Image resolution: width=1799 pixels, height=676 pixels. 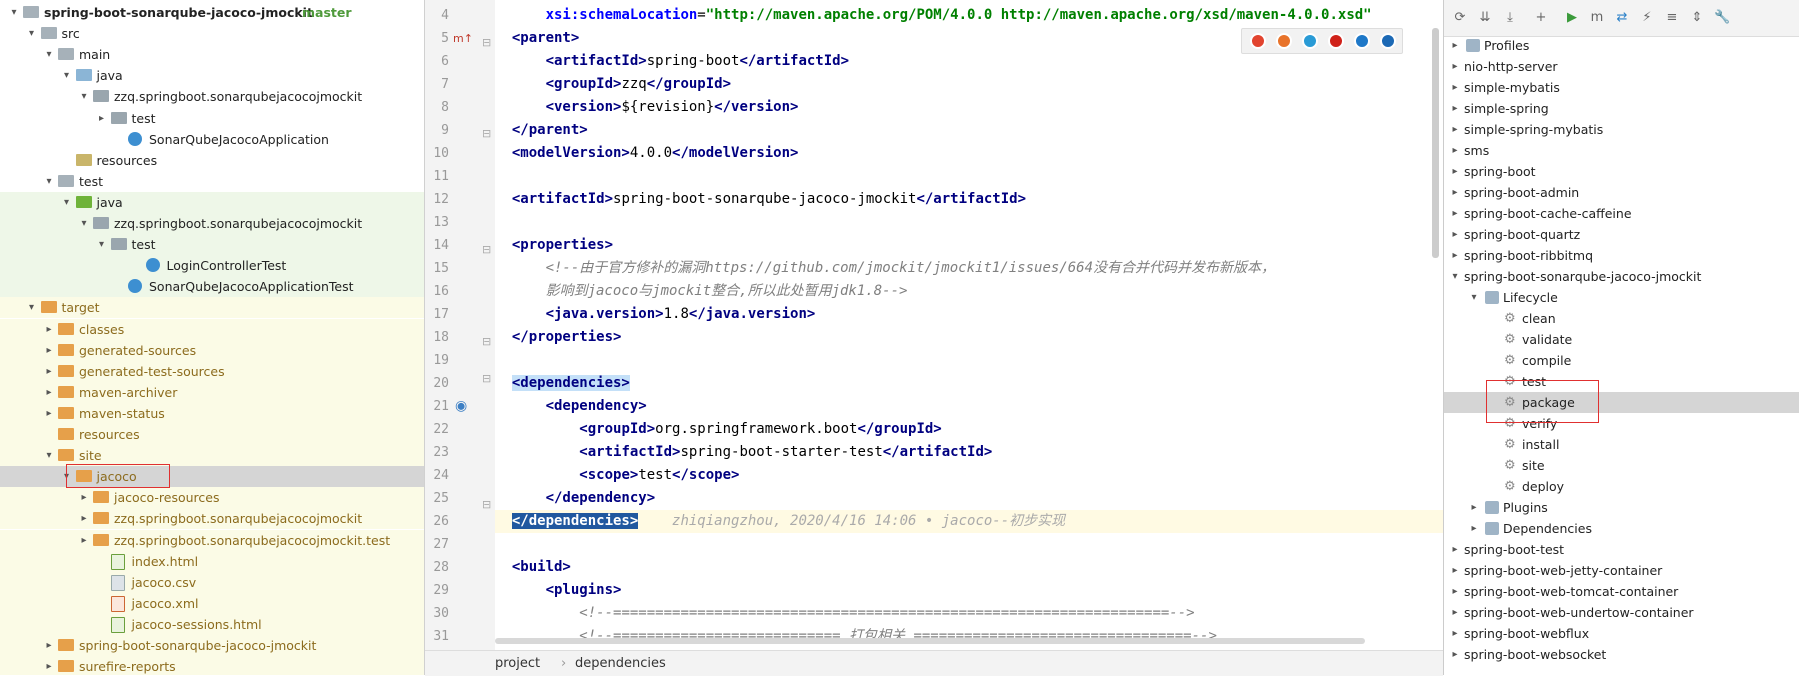 What do you see at coordinates (969, 245) in the screenshot?
I see `code-line: <properties>` at bounding box center [969, 245].